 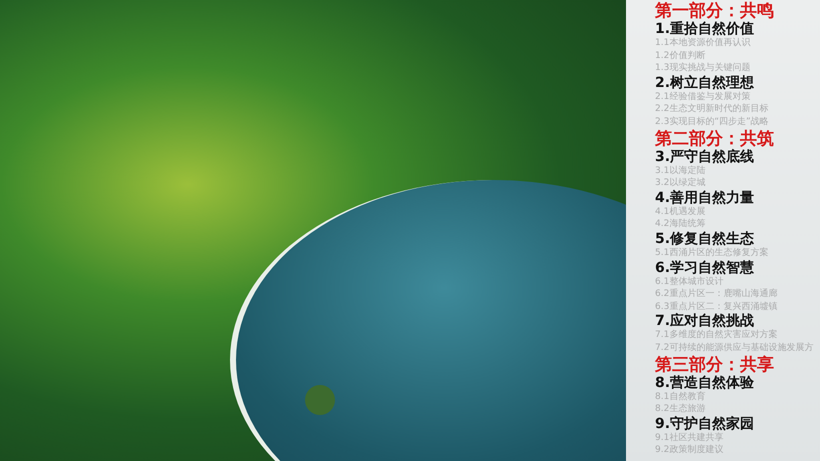 I want to click on section-heading: 第二部分：共筑, so click(x=715, y=138).